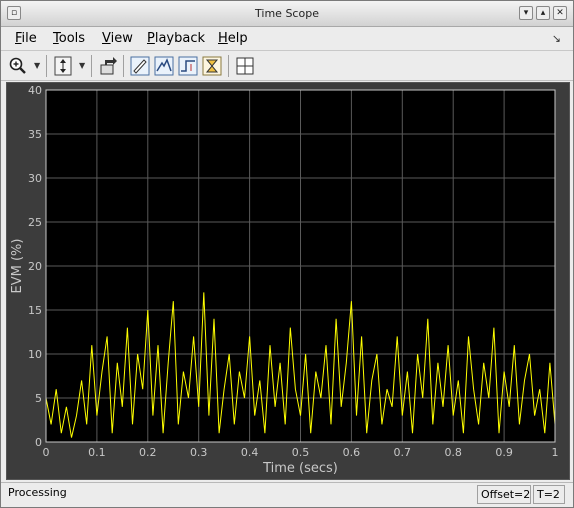  Describe the element at coordinates (108, 66) in the screenshot. I see `restore-view-icon` at that location.